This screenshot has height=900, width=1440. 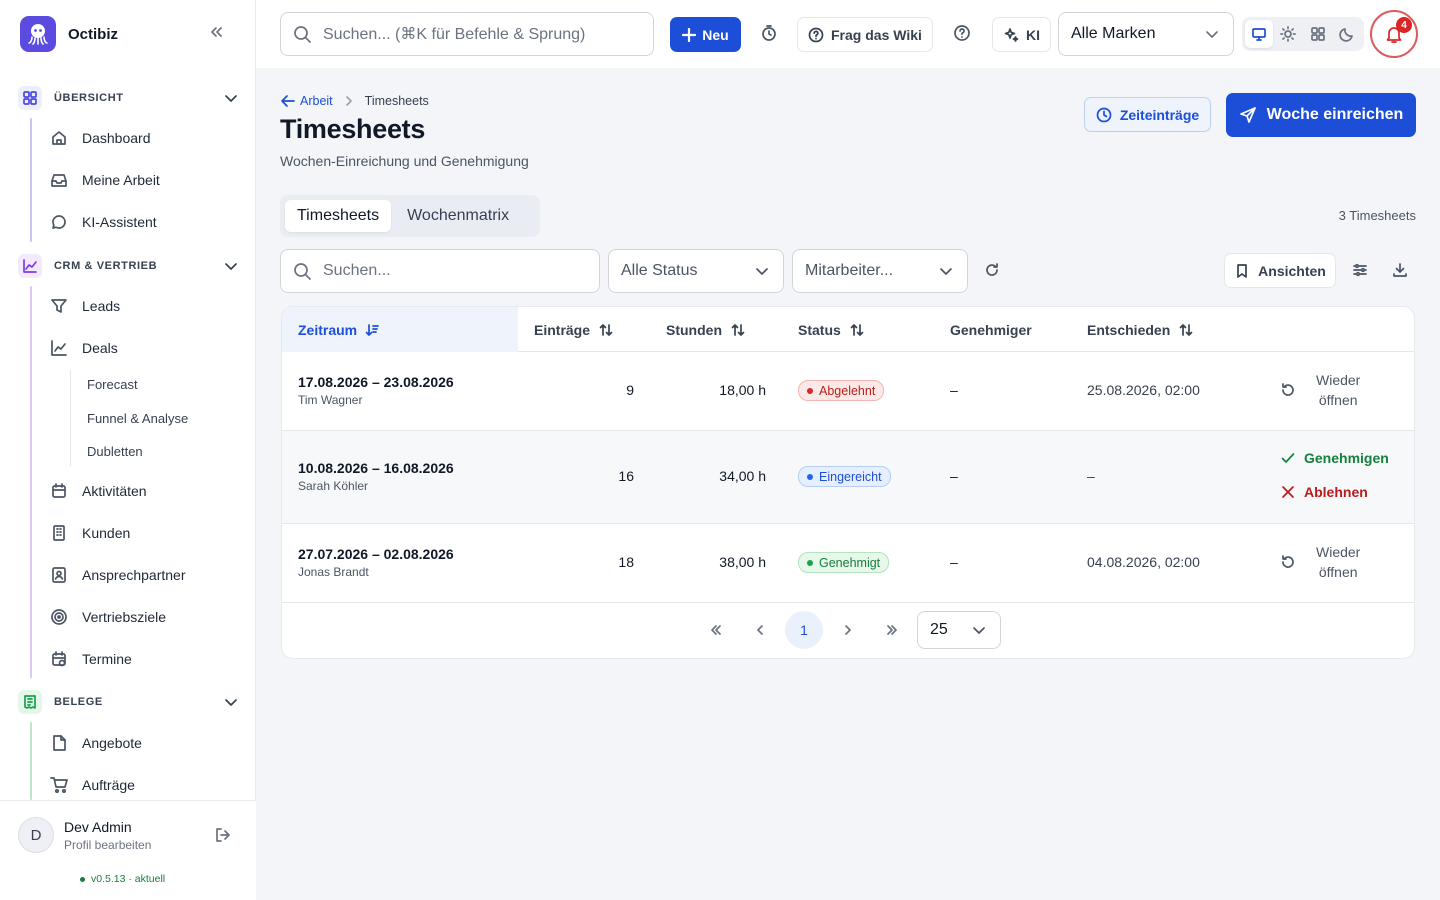 I want to click on notifications-button: 4, so click(x=1394, y=34).